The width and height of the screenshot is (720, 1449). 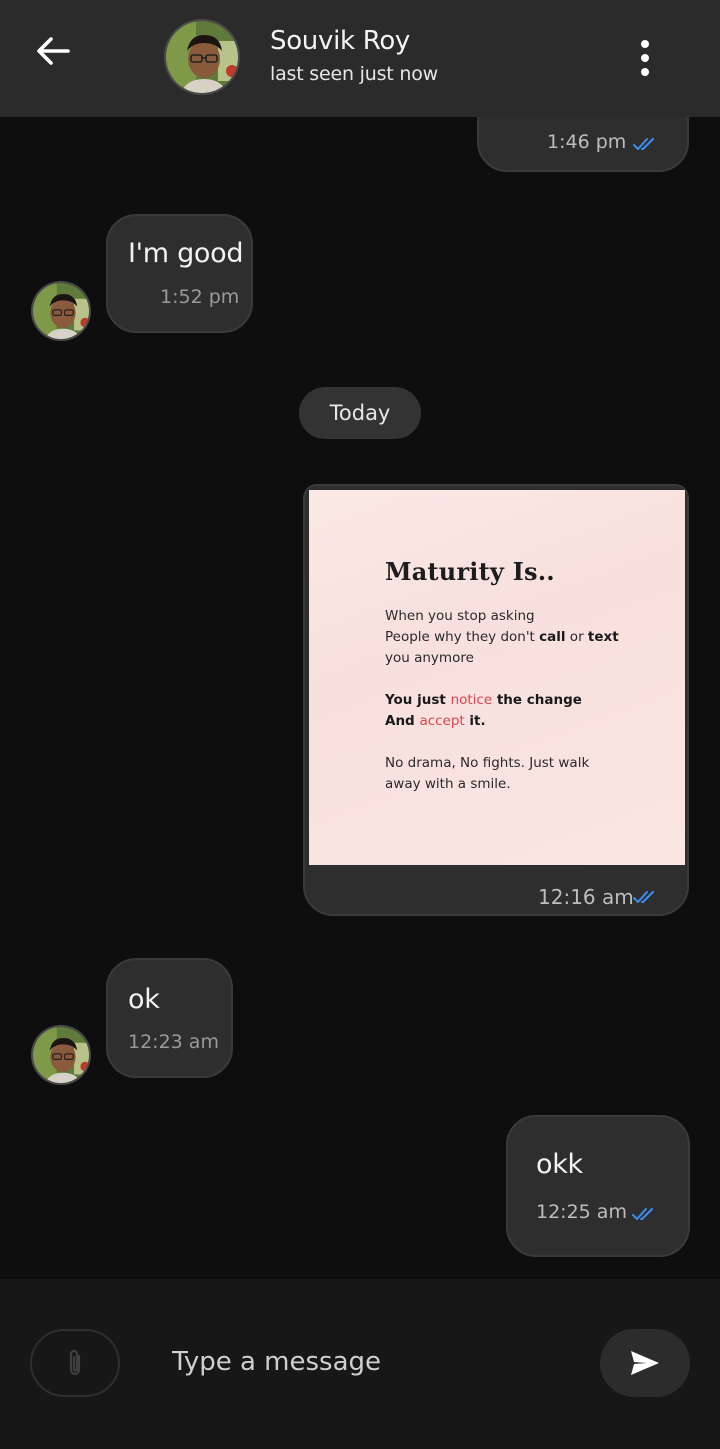 What do you see at coordinates (586, 897) in the screenshot?
I see `message-time: 12:16 am` at bounding box center [586, 897].